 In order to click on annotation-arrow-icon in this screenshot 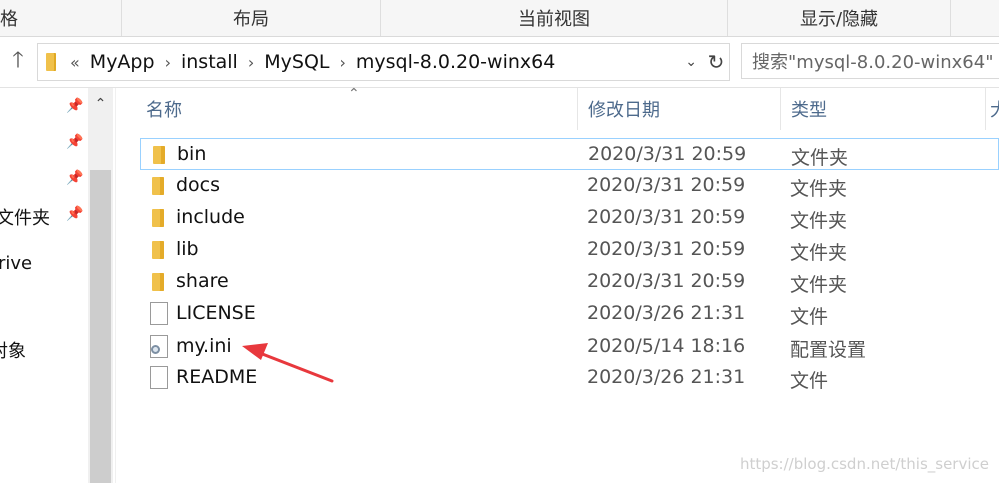, I will do `click(288, 363)`.